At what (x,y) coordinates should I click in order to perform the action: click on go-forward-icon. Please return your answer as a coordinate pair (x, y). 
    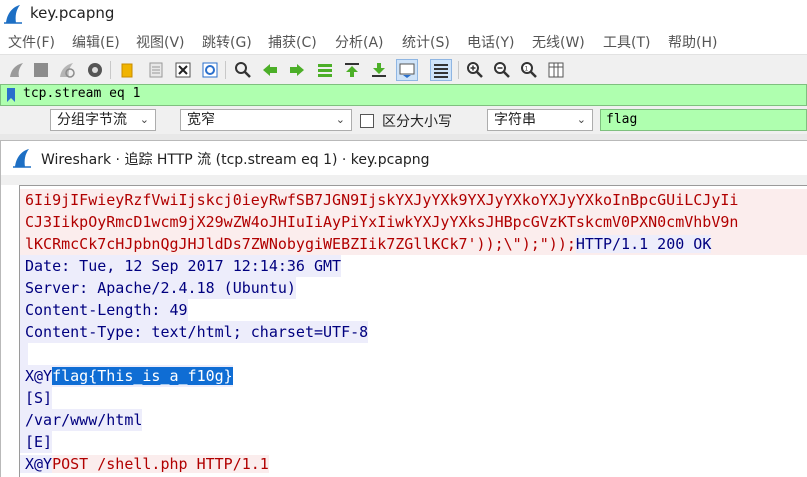
    Looking at the image, I should click on (297, 70).